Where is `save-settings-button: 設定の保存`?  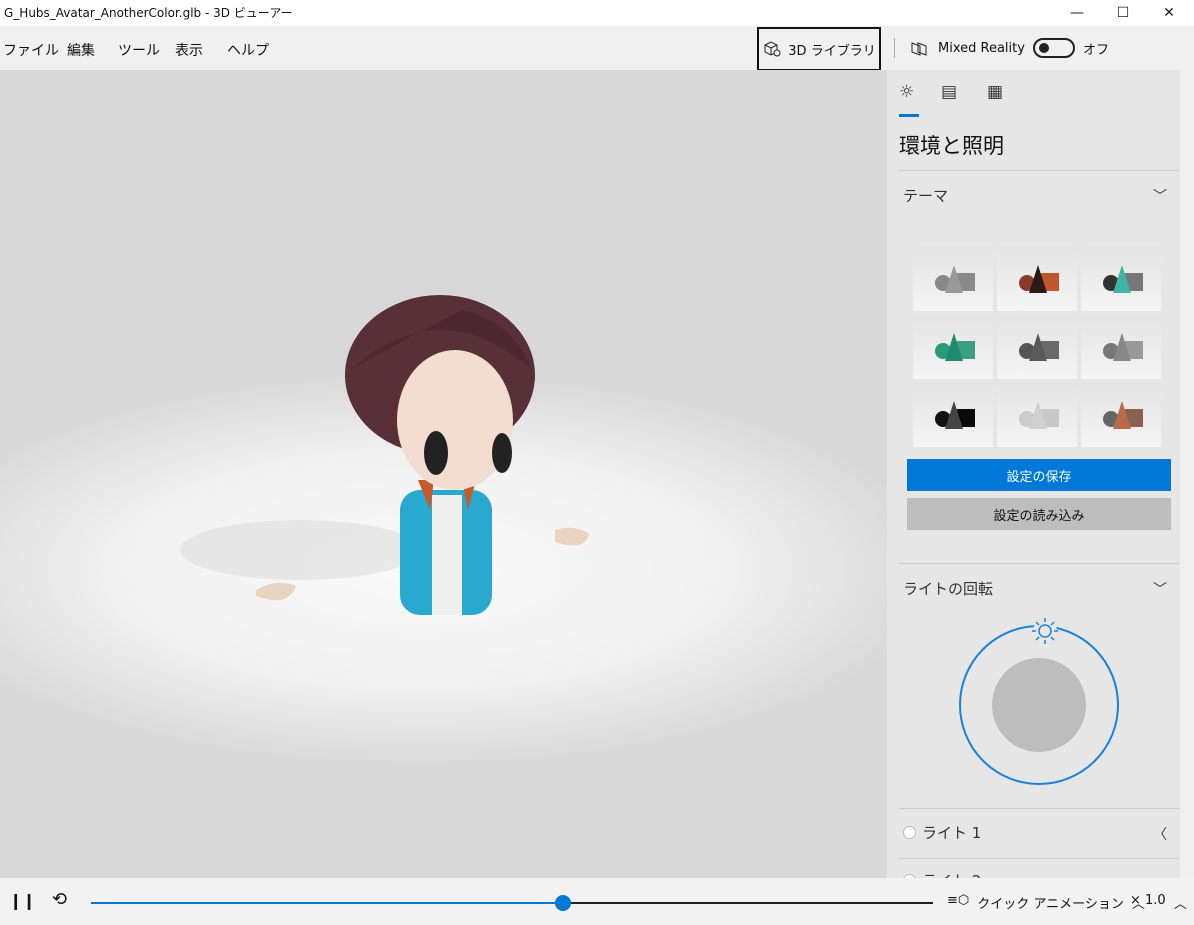
save-settings-button: 設定の保存 is located at coordinates (1039, 475).